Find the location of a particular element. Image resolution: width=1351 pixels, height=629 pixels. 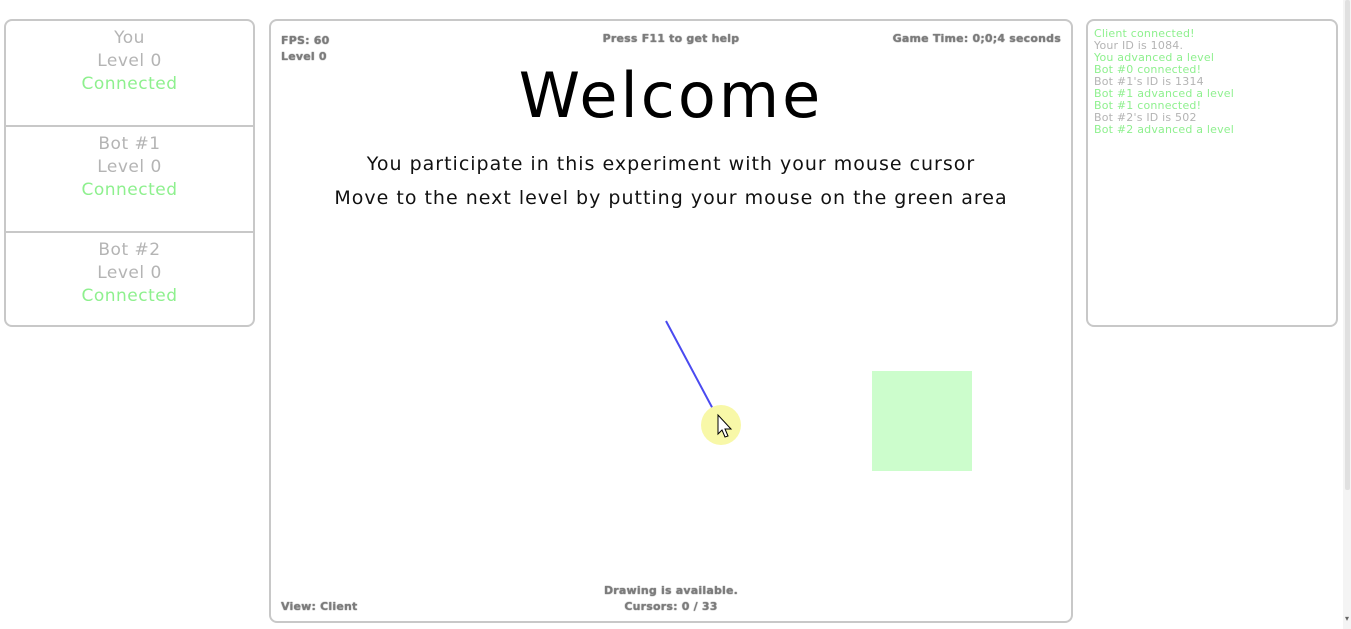

cursor-layer is located at coordinates (703, 382).